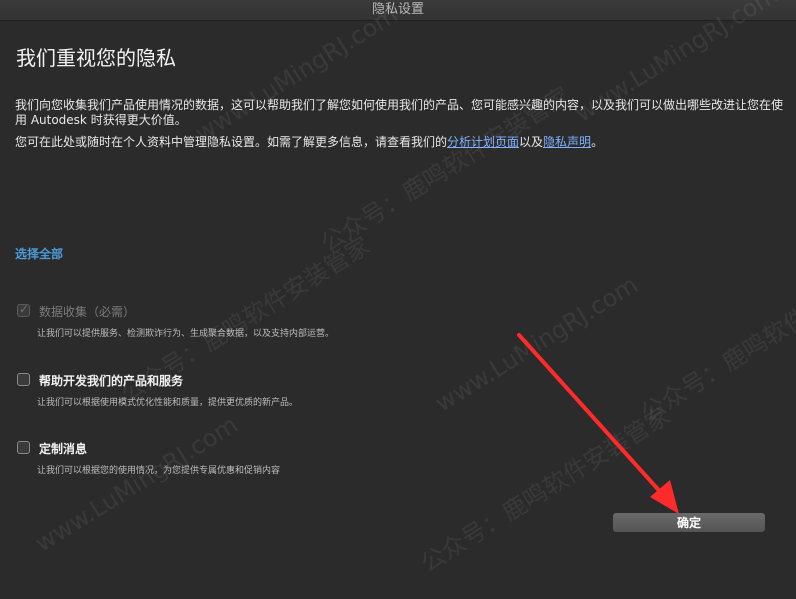 The image size is (796, 599). What do you see at coordinates (186, 334) in the screenshot?
I see `data-collection-description: 让我们可以提供服务、检测欺诈行为、生成聚合数据，以及支持内部运营。` at bounding box center [186, 334].